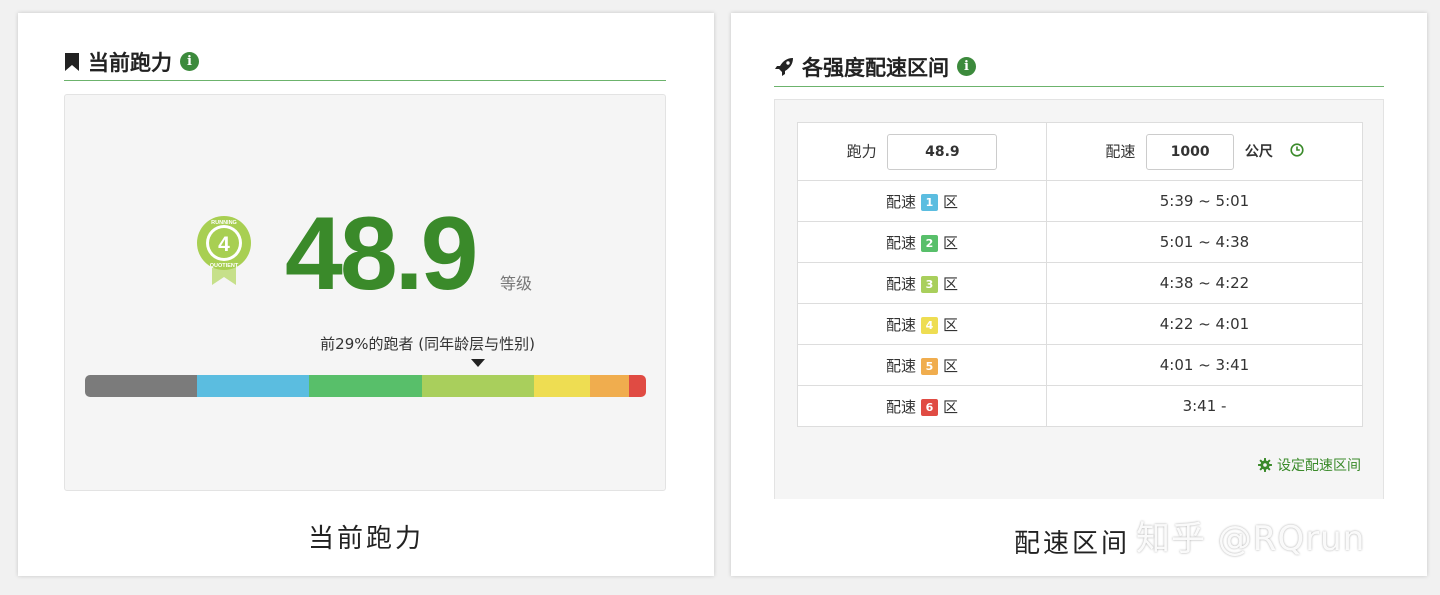 The width and height of the screenshot is (1440, 595). Describe the element at coordinates (1265, 465) in the screenshot. I see `gear-icon` at that location.